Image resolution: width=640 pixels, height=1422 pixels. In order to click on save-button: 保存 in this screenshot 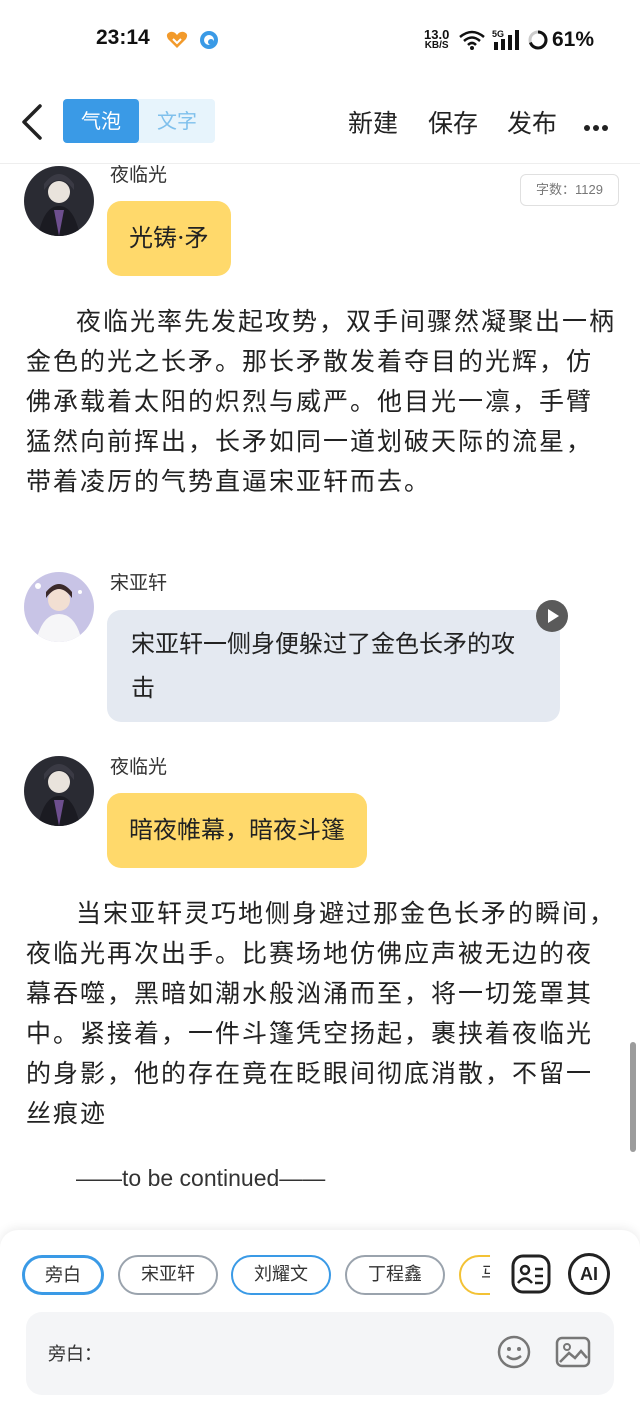, I will do `click(453, 122)`.